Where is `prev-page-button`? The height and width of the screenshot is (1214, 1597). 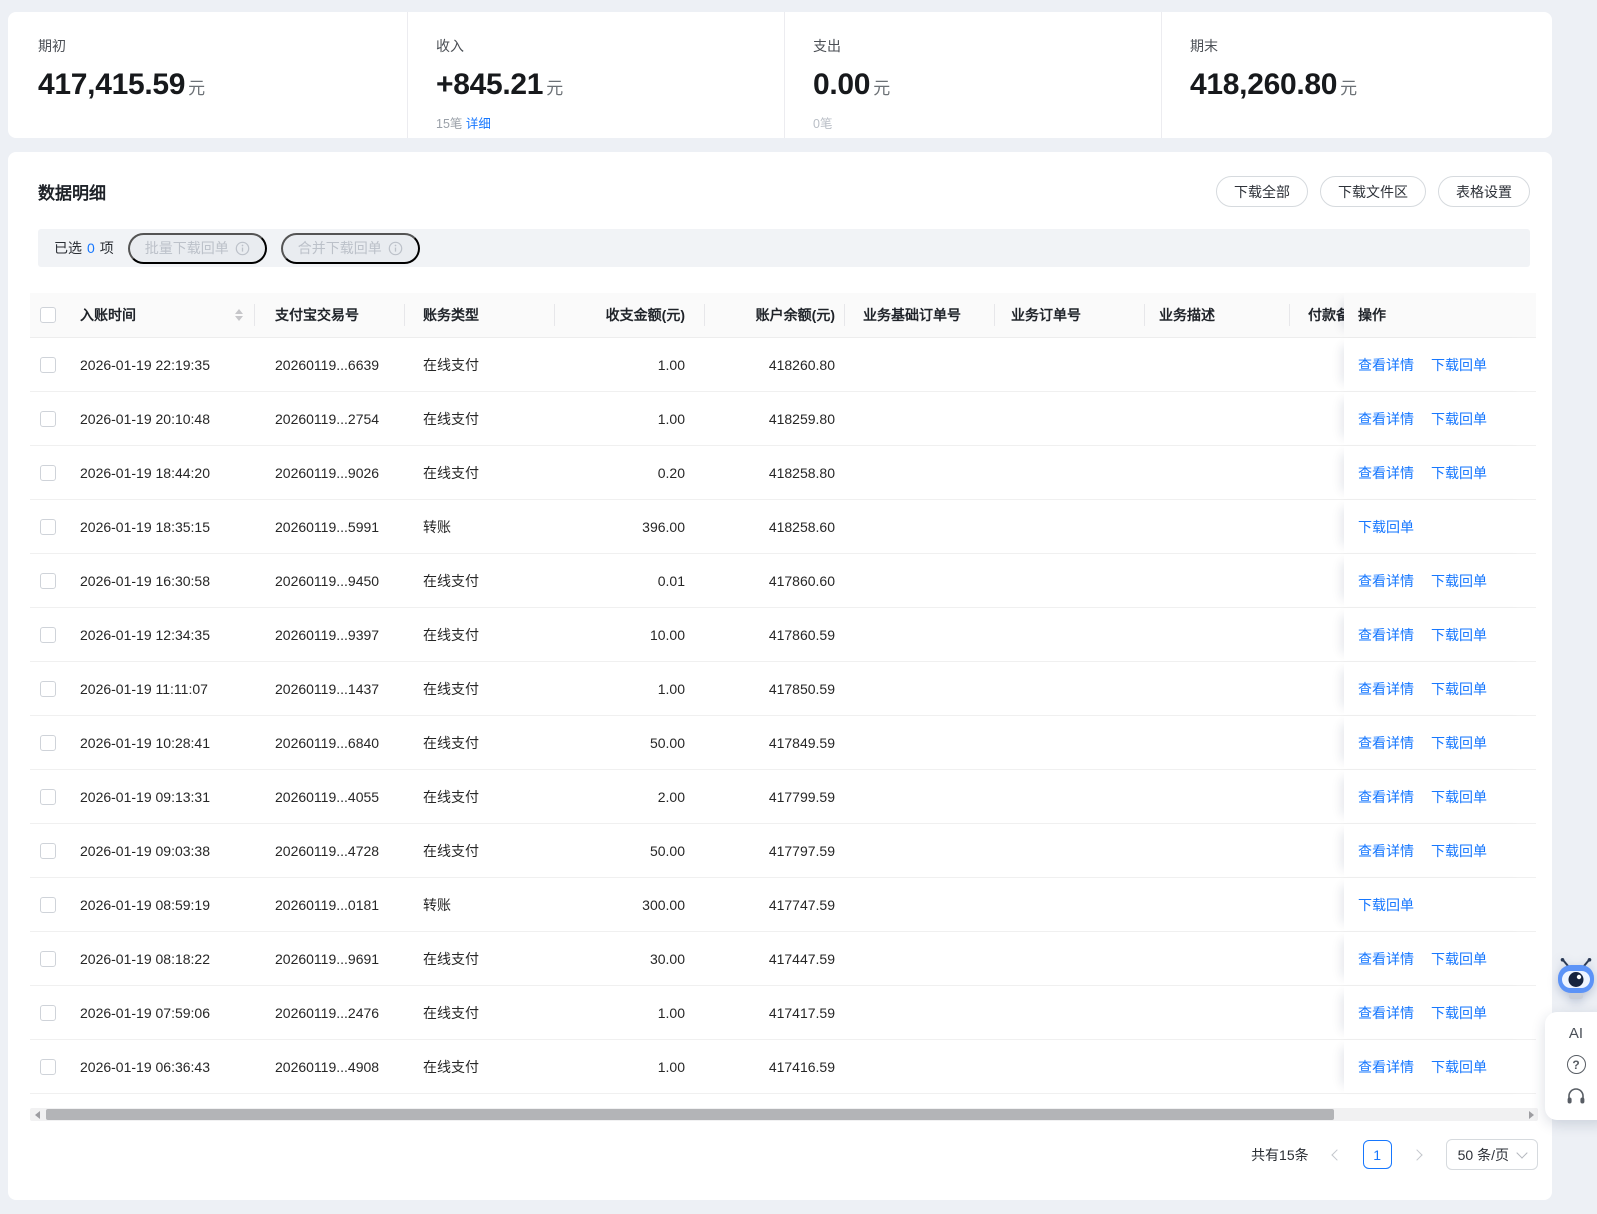
prev-page-button is located at coordinates (1336, 1155).